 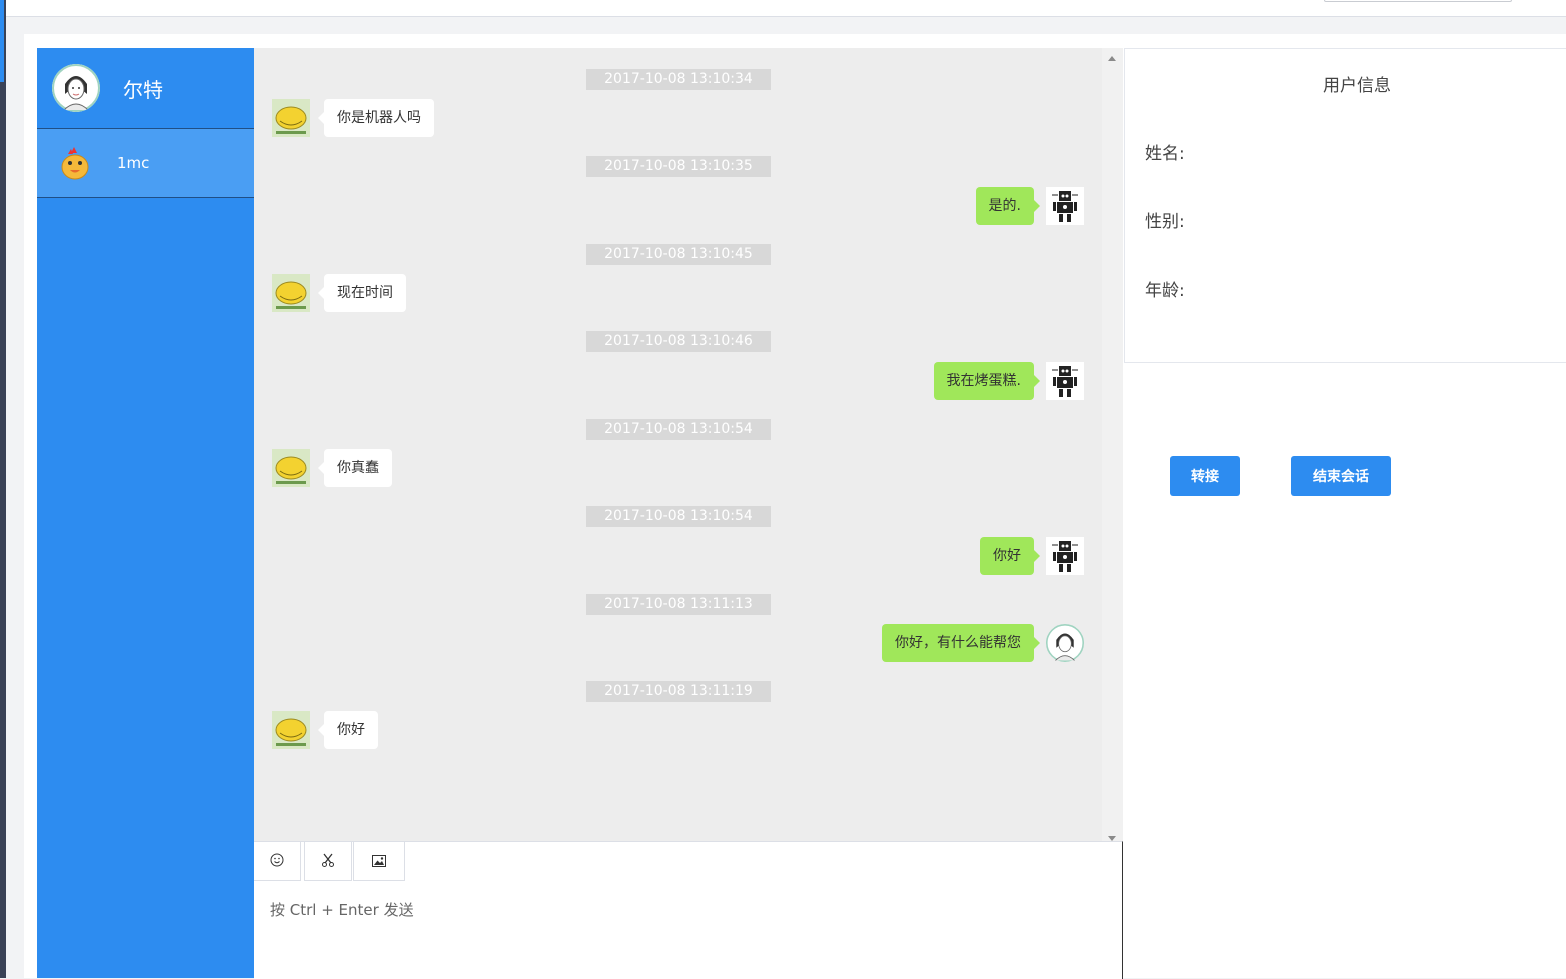 What do you see at coordinates (1165, 222) in the screenshot?
I see `gender-label: 性别:` at bounding box center [1165, 222].